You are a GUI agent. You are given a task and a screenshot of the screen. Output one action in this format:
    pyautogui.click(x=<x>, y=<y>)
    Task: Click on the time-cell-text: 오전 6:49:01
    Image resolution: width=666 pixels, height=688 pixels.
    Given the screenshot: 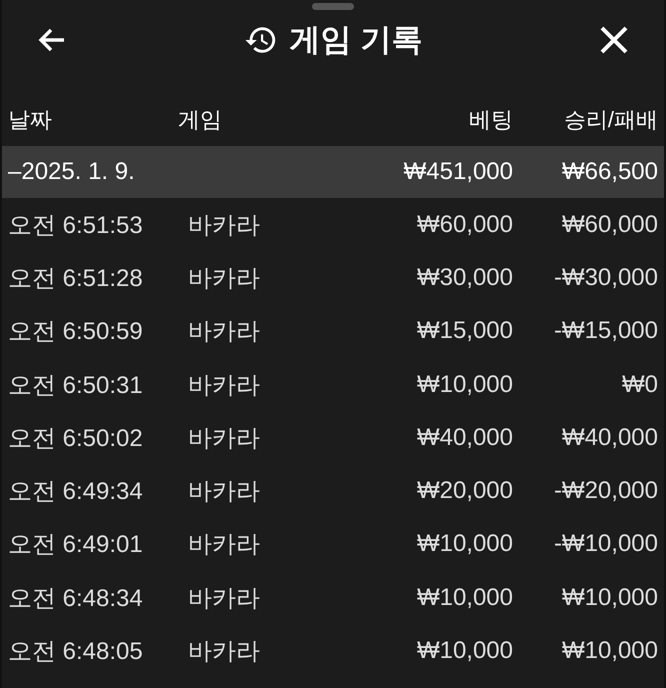 What is the action you would take?
    pyautogui.click(x=76, y=545)
    